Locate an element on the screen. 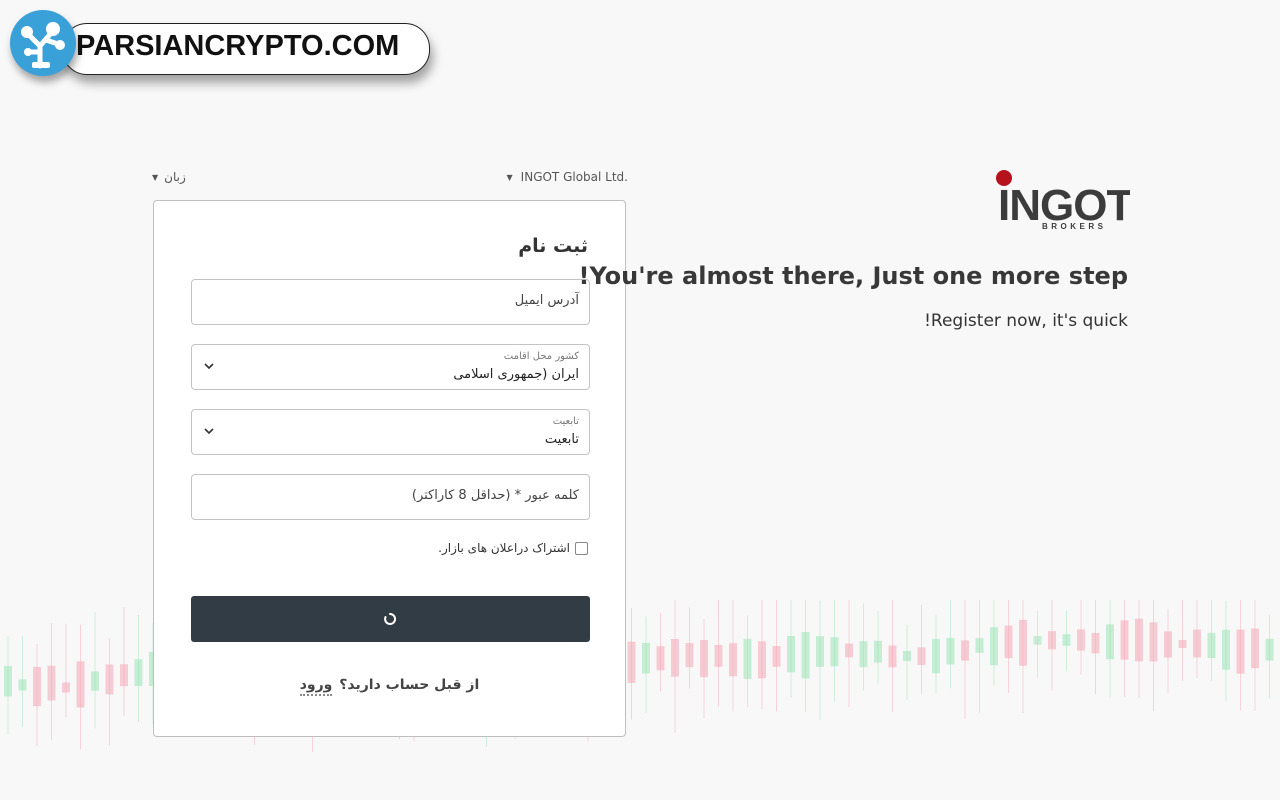 Image resolution: width=1280 pixels, height=800 pixels. login-prompt-row: از قبل حساب دارید؟ ورود is located at coordinates (389, 686).